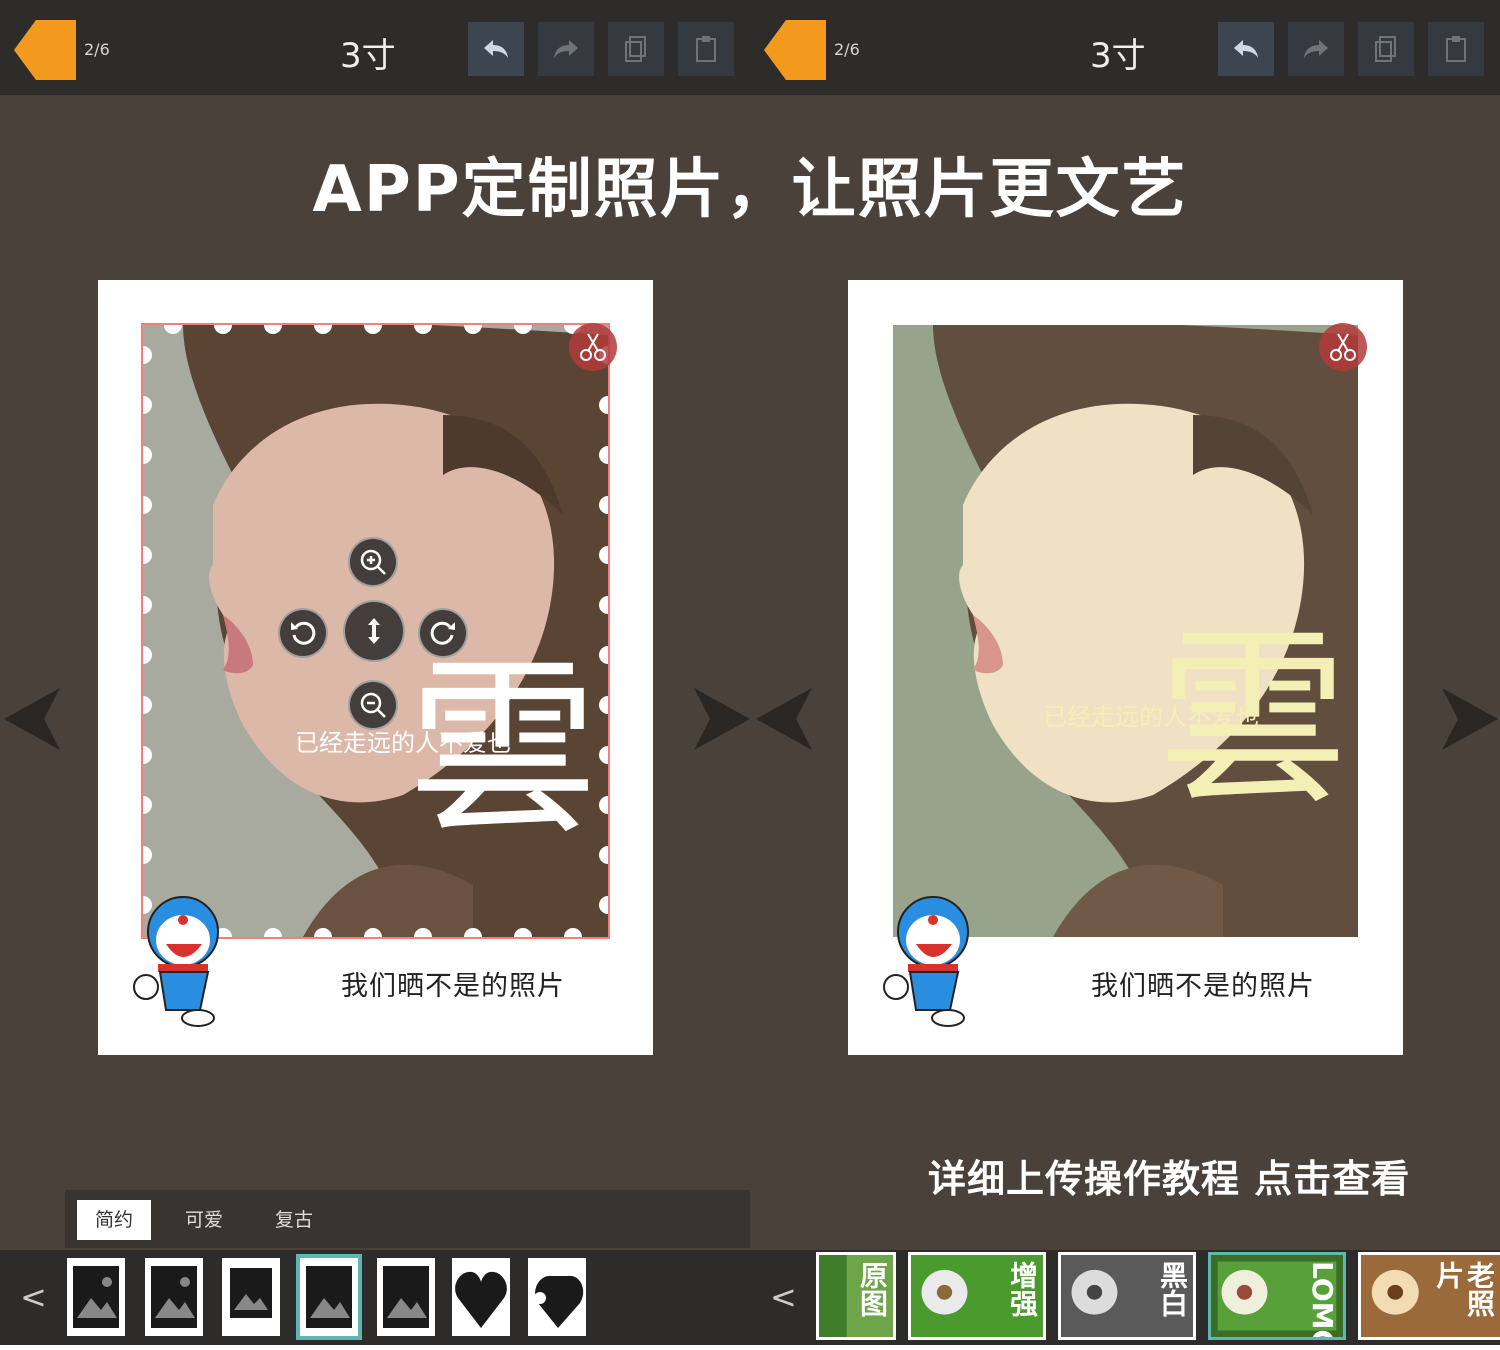 The width and height of the screenshot is (1500, 1350). What do you see at coordinates (329, 1297) in the screenshot?
I see `frame-thumbnail-selected` at bounding box center [329, 1297].